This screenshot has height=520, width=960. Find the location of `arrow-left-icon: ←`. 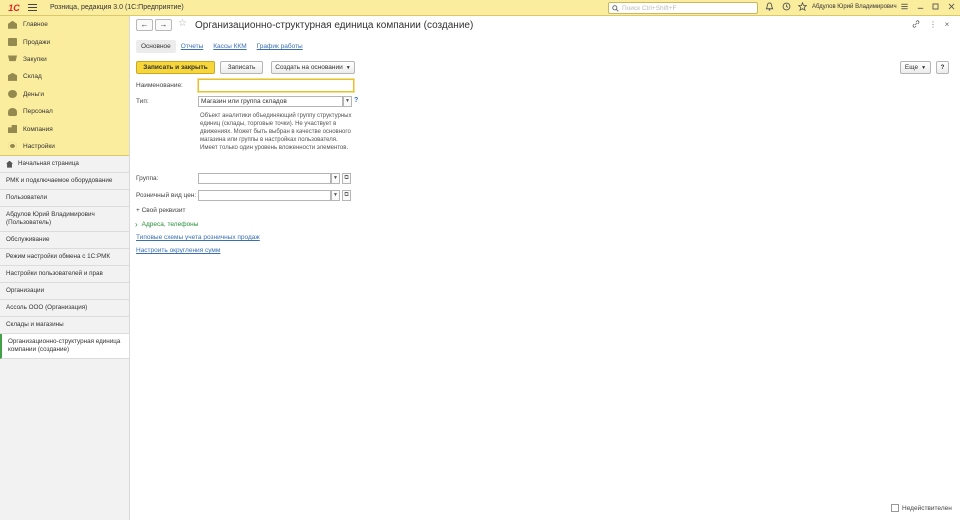

arrow-left-icon: ← is located at coordinates (144, 24).